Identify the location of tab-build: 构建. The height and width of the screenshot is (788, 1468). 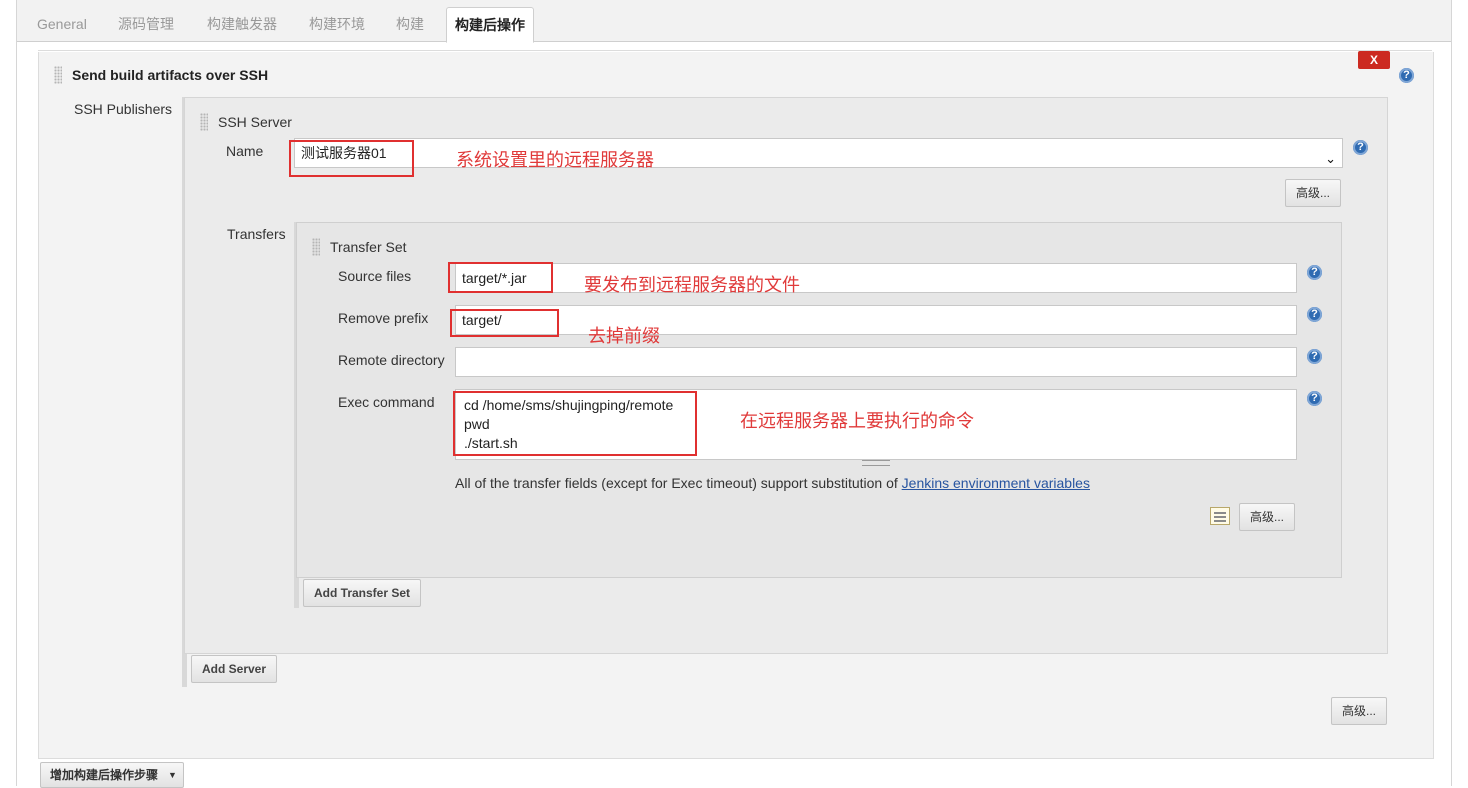
(410, 24).